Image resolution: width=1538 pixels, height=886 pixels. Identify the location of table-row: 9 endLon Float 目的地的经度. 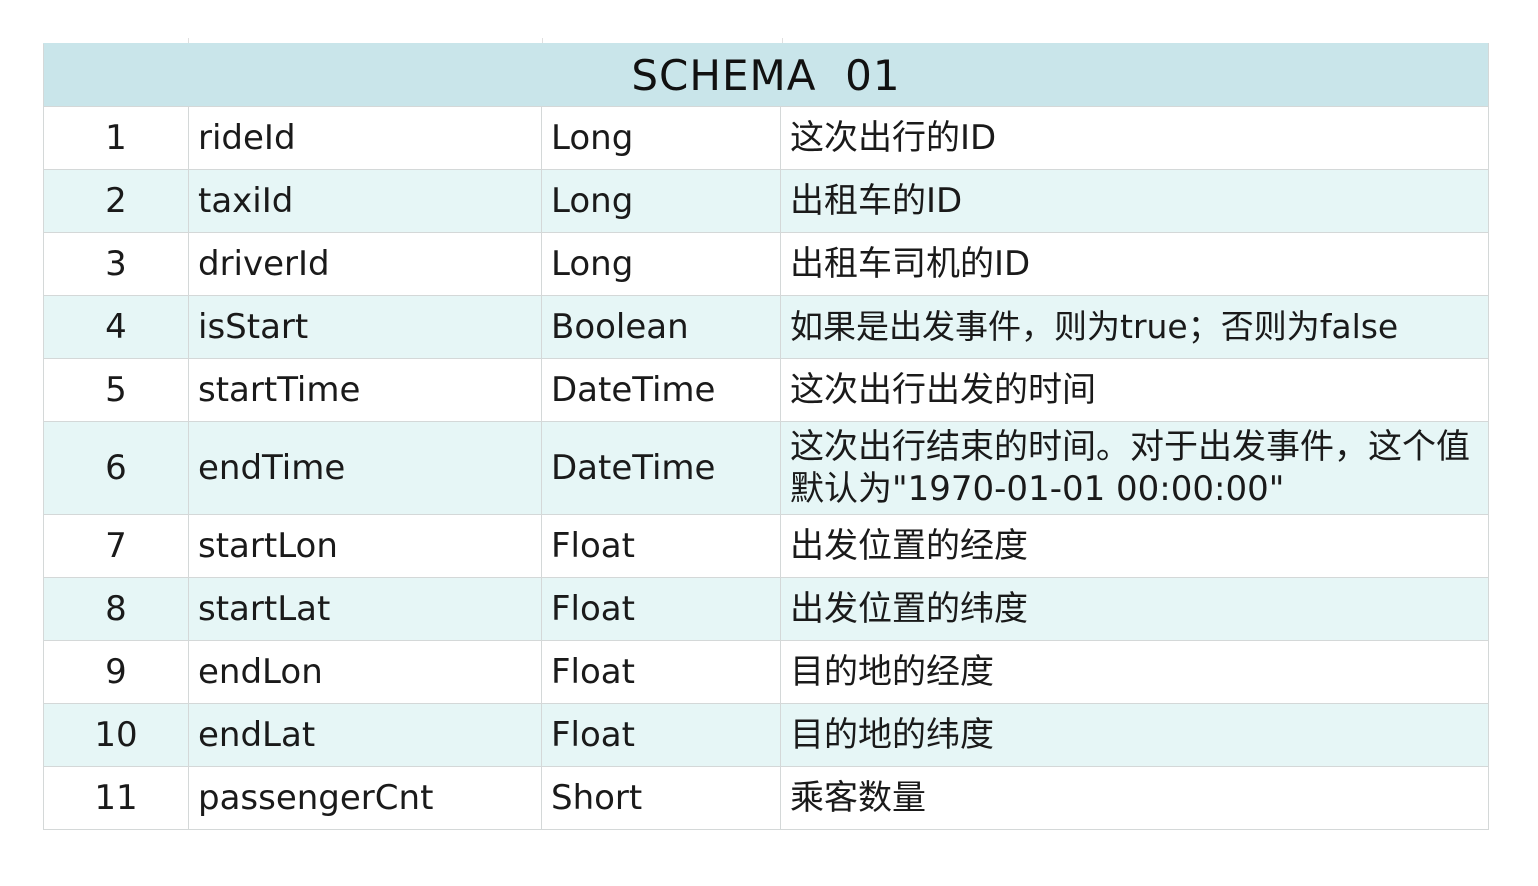
(766, 672).